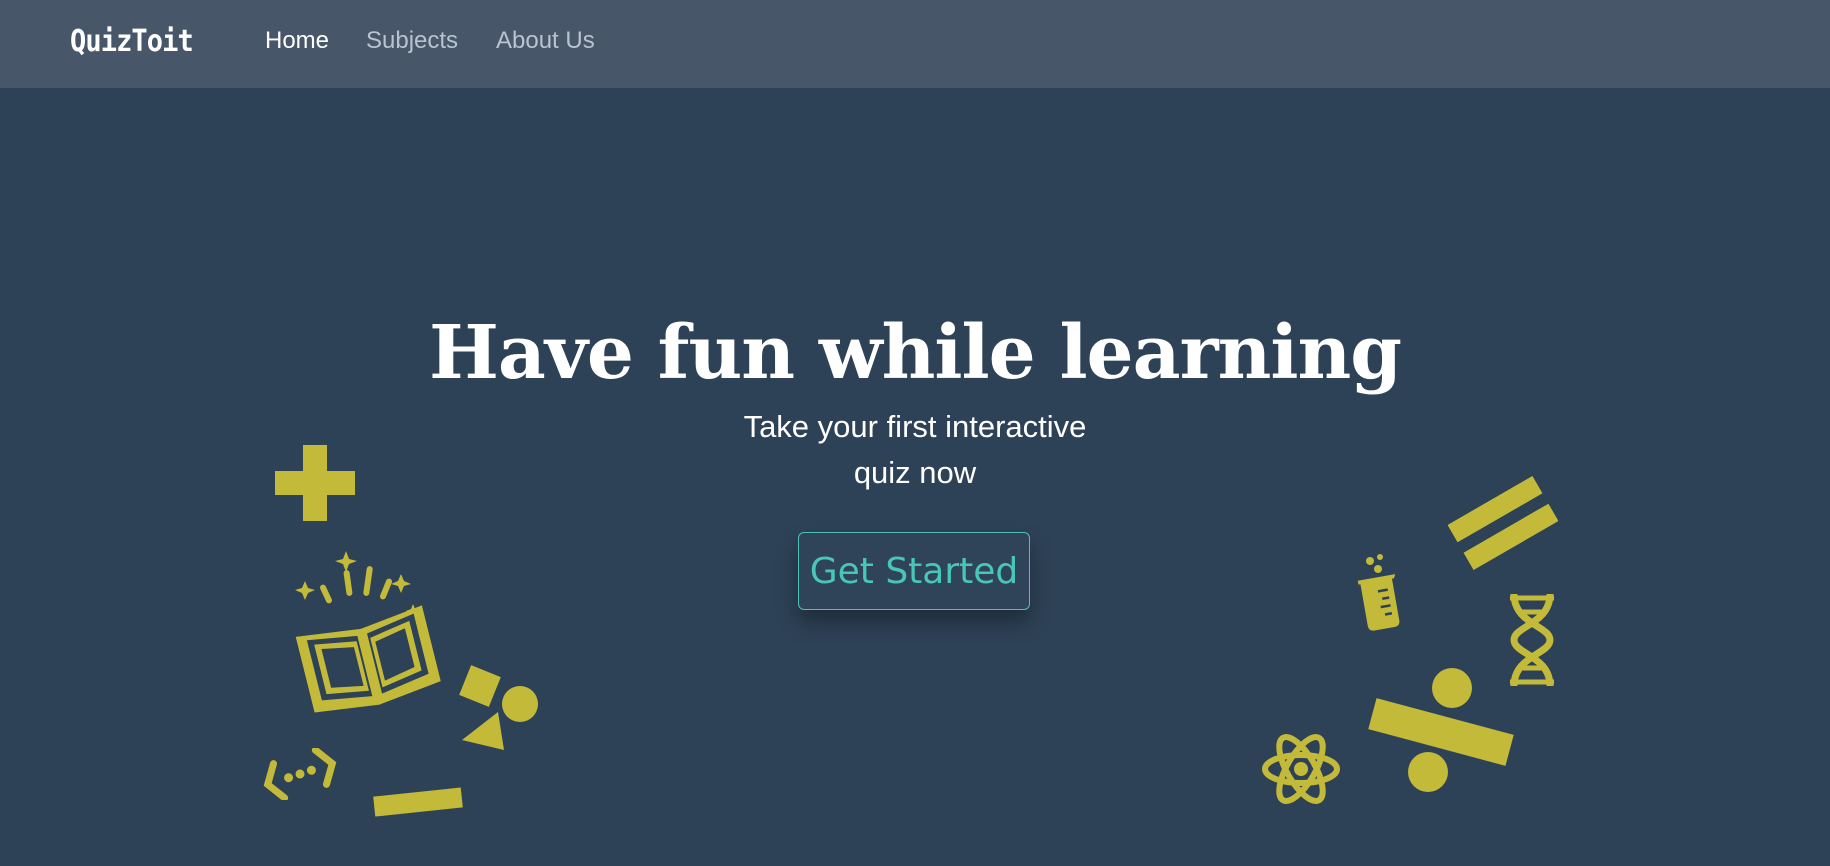  I want to click on code-brackets-icon, so click(300, 774).